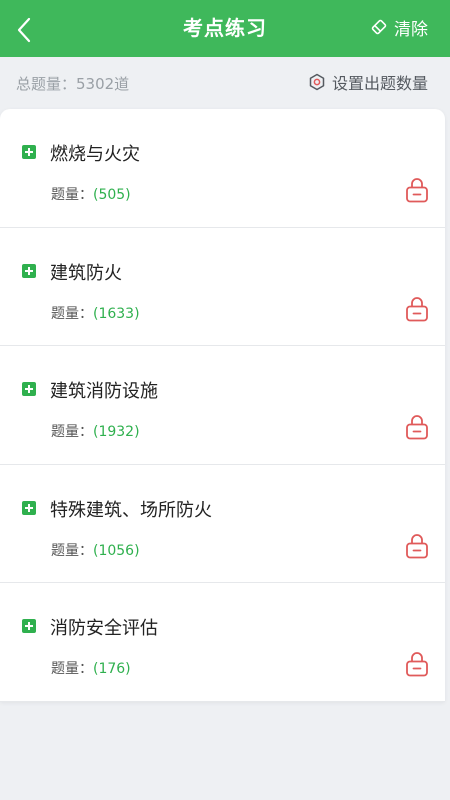 This screenshot has width=450, height=800. I want to click on topic-title: 燃烧与火灾, so click(95, 154).